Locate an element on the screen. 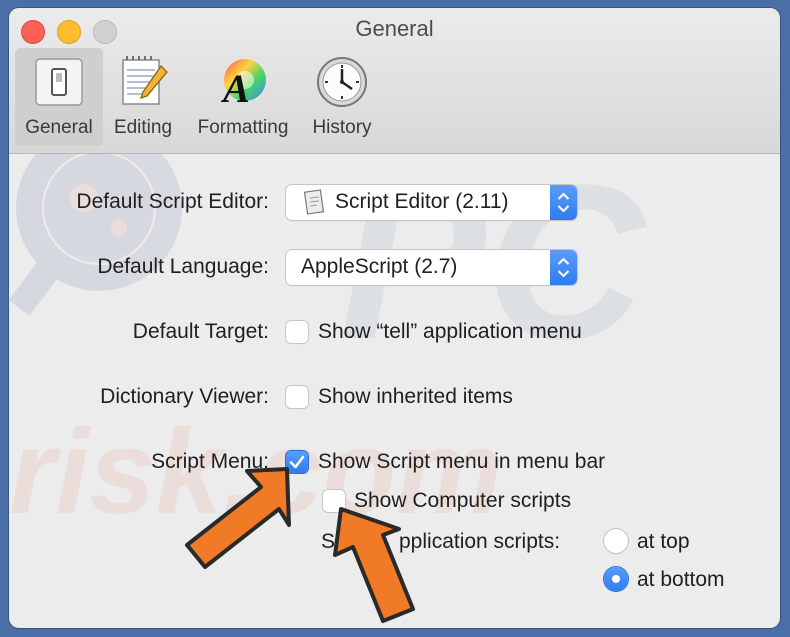  tab-editing-label: Editing is located at coordinates (143, 127).